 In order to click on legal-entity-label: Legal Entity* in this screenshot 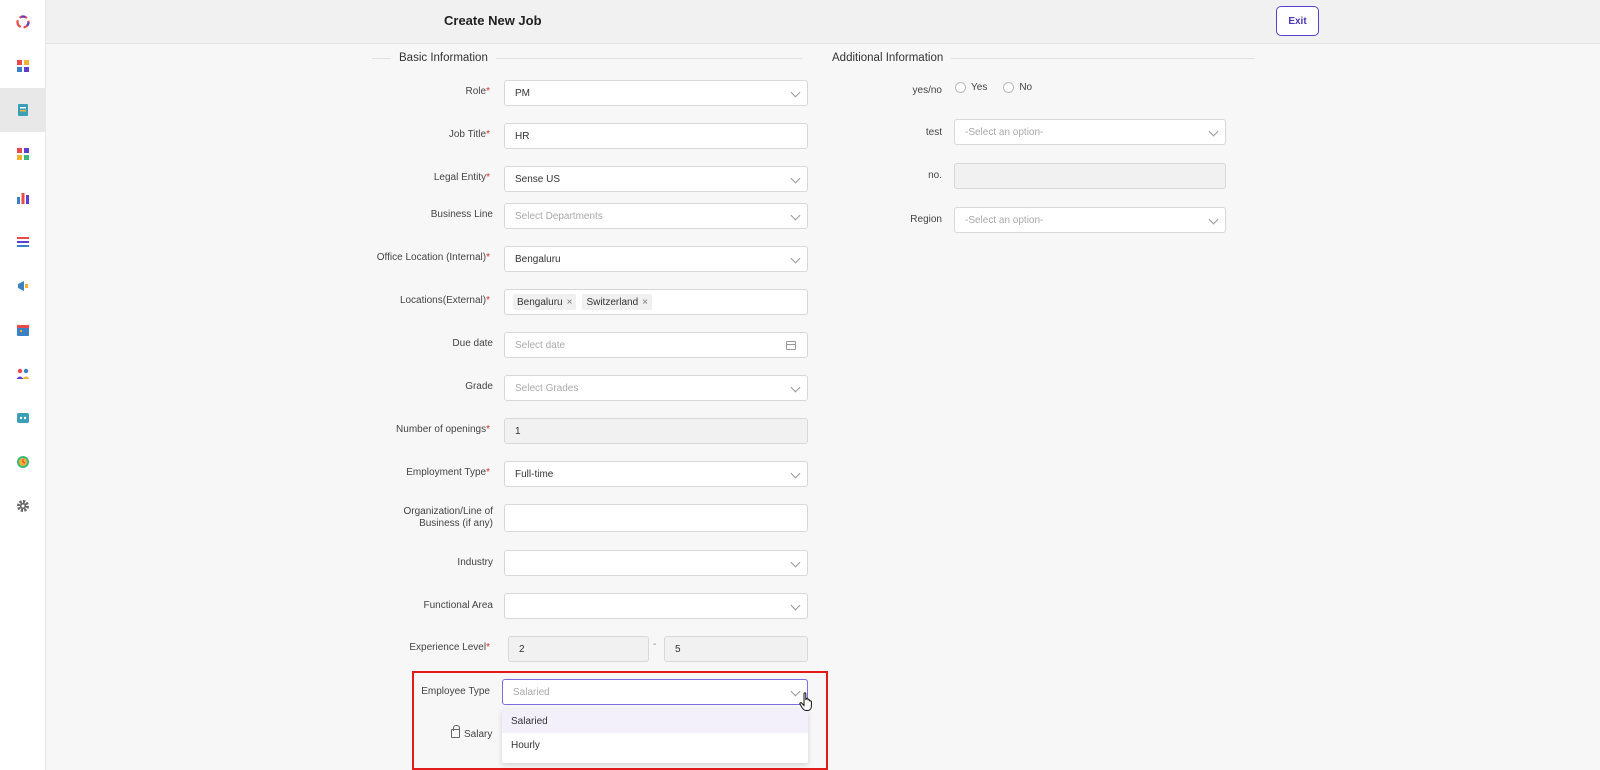, I will do `click(461, 177)`.